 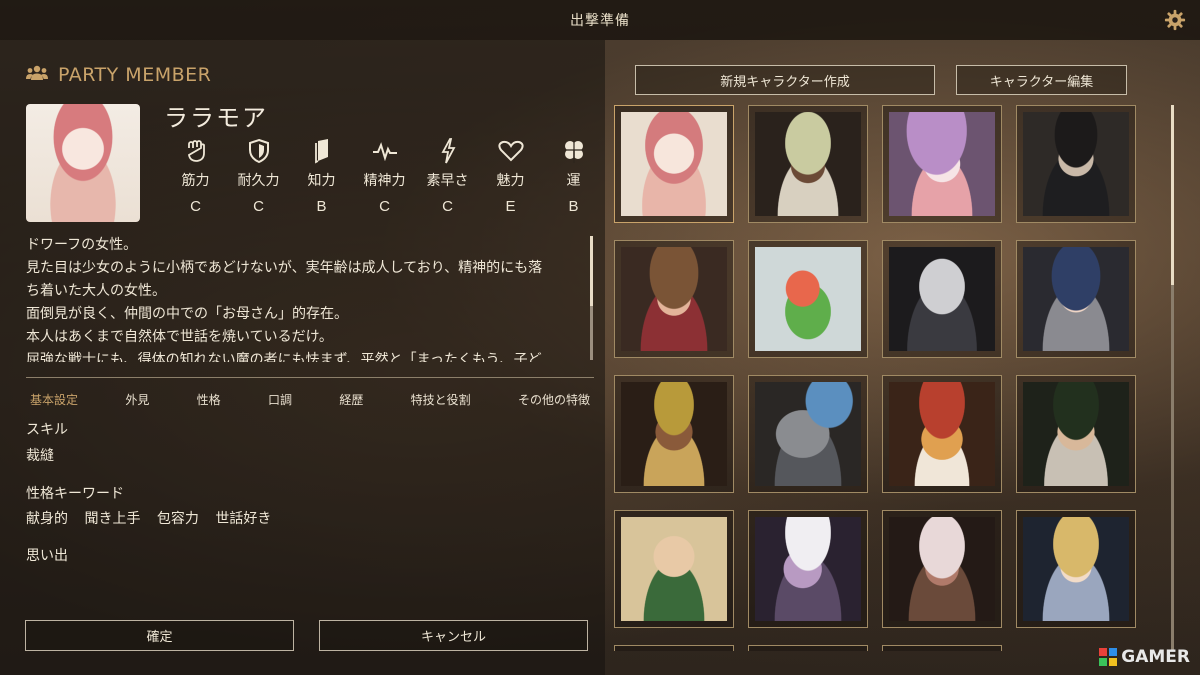 I want to click on stats-row: 筋力 C 耐久力 C 知力 B 精神力 C 素早さ C 魅力 E 運 B, so click(x=384, y=175).